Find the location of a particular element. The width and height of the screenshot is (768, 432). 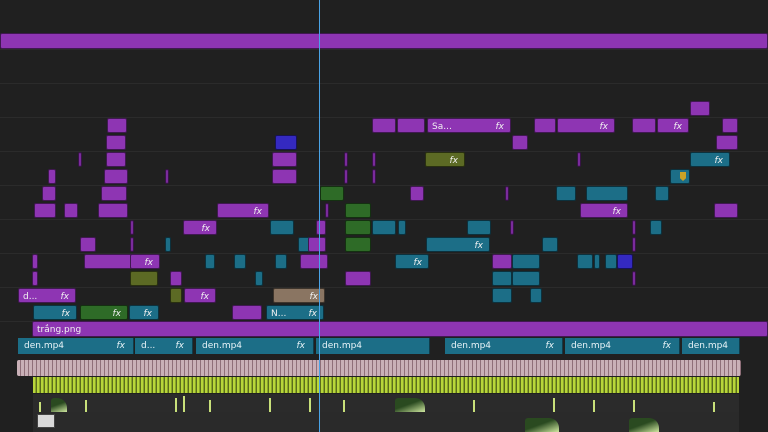

audio-track-strip is located at coordinates (379, 368).